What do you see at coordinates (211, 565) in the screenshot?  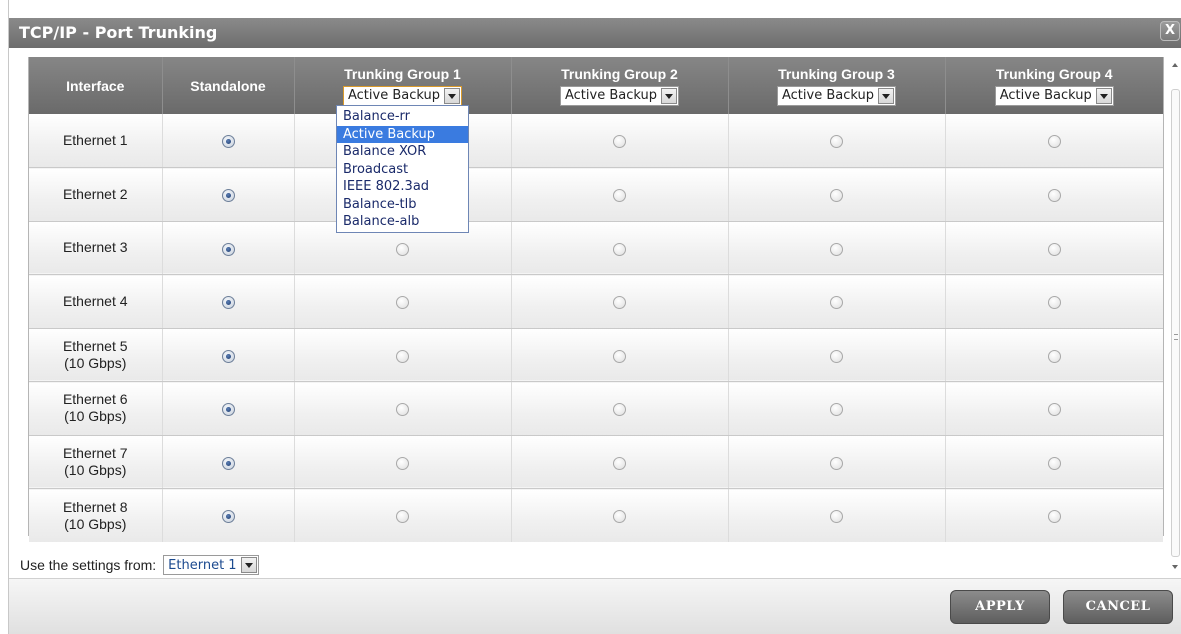 I see `settings-from-select: Ethernet 1` at bounding box center [211, 565].